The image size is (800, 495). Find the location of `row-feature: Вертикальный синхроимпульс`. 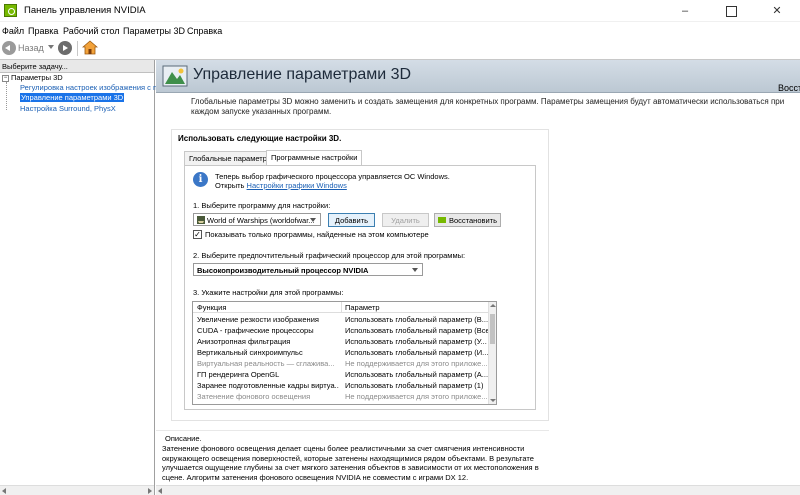

row-feature: Вертикальный синхроимпульс is located at coordinates (250, 352).